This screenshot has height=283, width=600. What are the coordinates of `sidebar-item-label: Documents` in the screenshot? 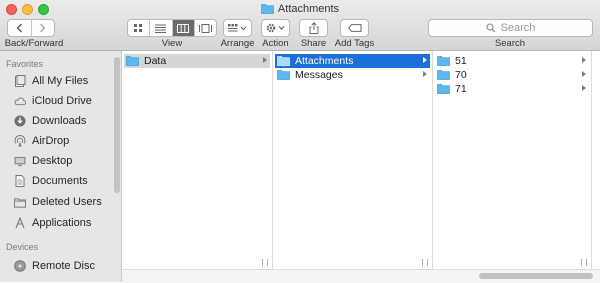 It's located at (60, 181).